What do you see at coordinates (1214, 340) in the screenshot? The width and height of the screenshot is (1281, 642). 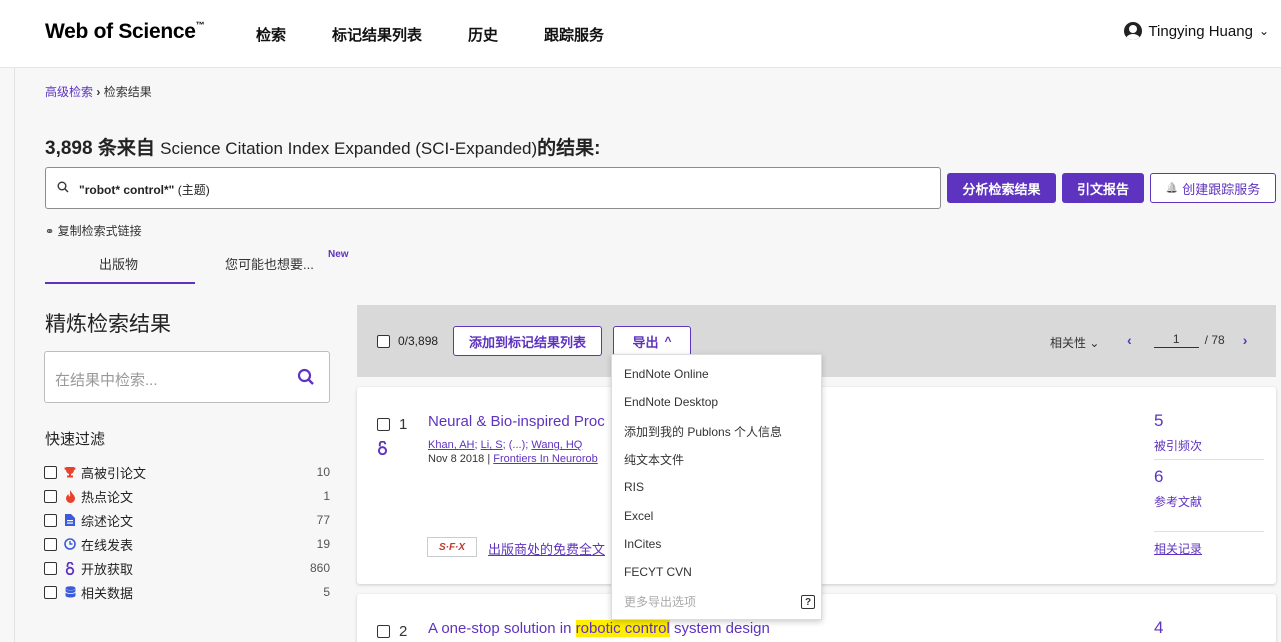 I see `total-pages: / 78` at bounding box center [1214, 340].